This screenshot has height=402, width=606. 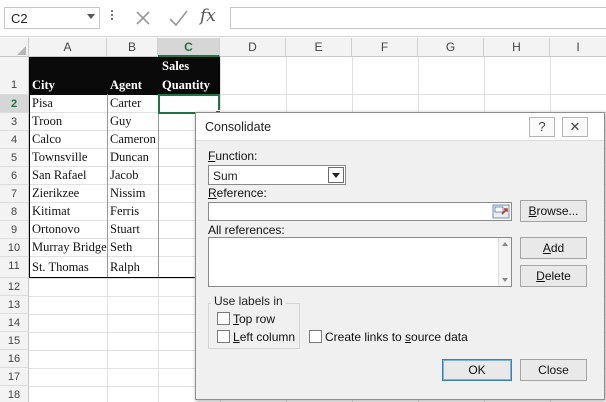 I want to click on create-links-label: Create links to source data, so click(x=396, y=337).